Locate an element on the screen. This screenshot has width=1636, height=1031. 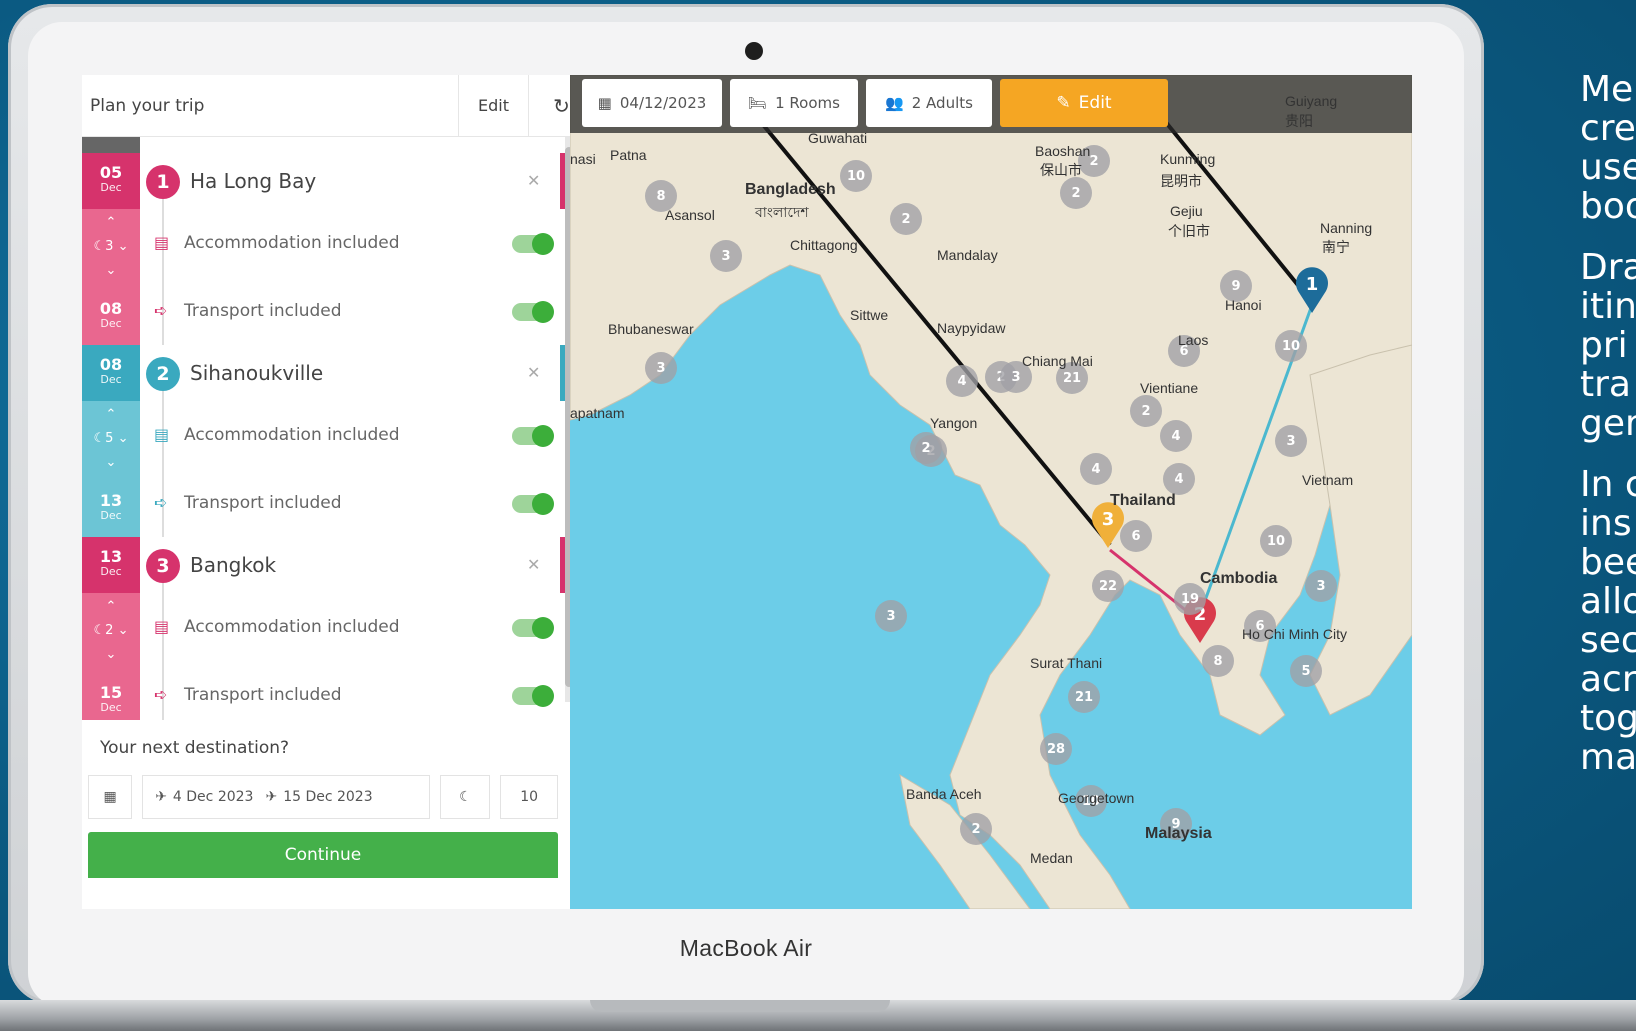
stop-number-badge: 3 is located at coordinates (163, 566).